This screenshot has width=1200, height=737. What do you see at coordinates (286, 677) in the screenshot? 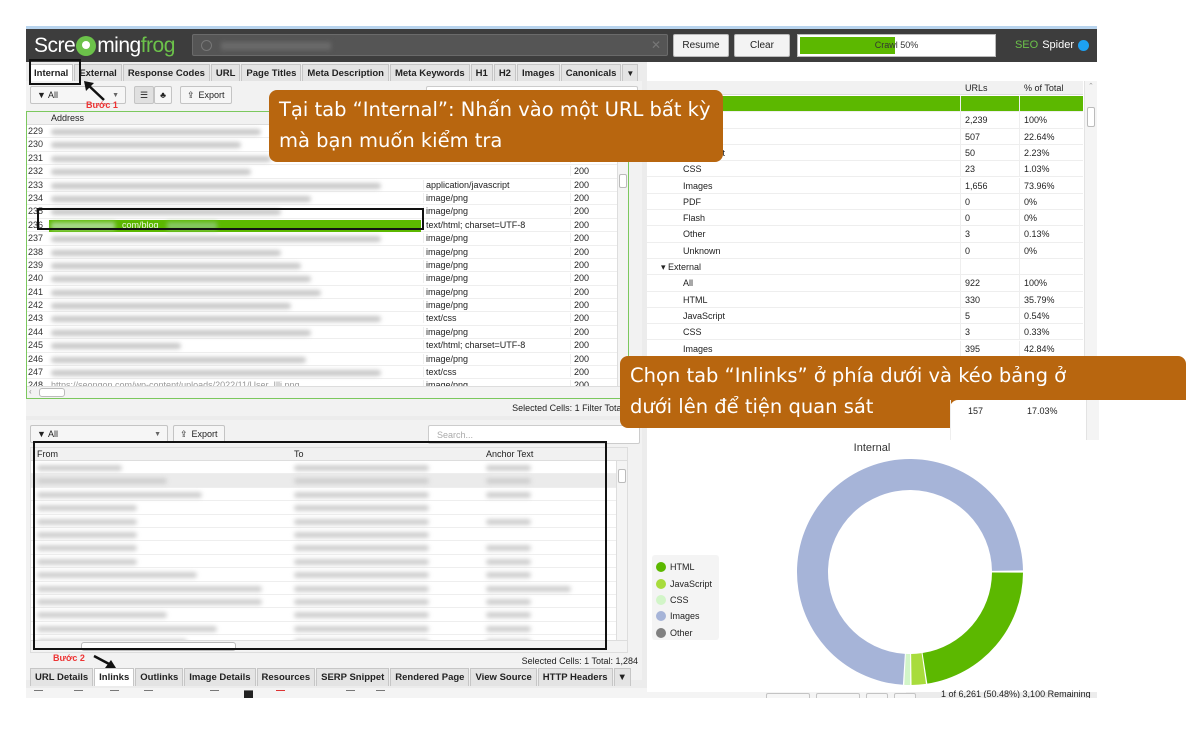
I see `tab-resources: Resources` at bounding box center [286, 677].